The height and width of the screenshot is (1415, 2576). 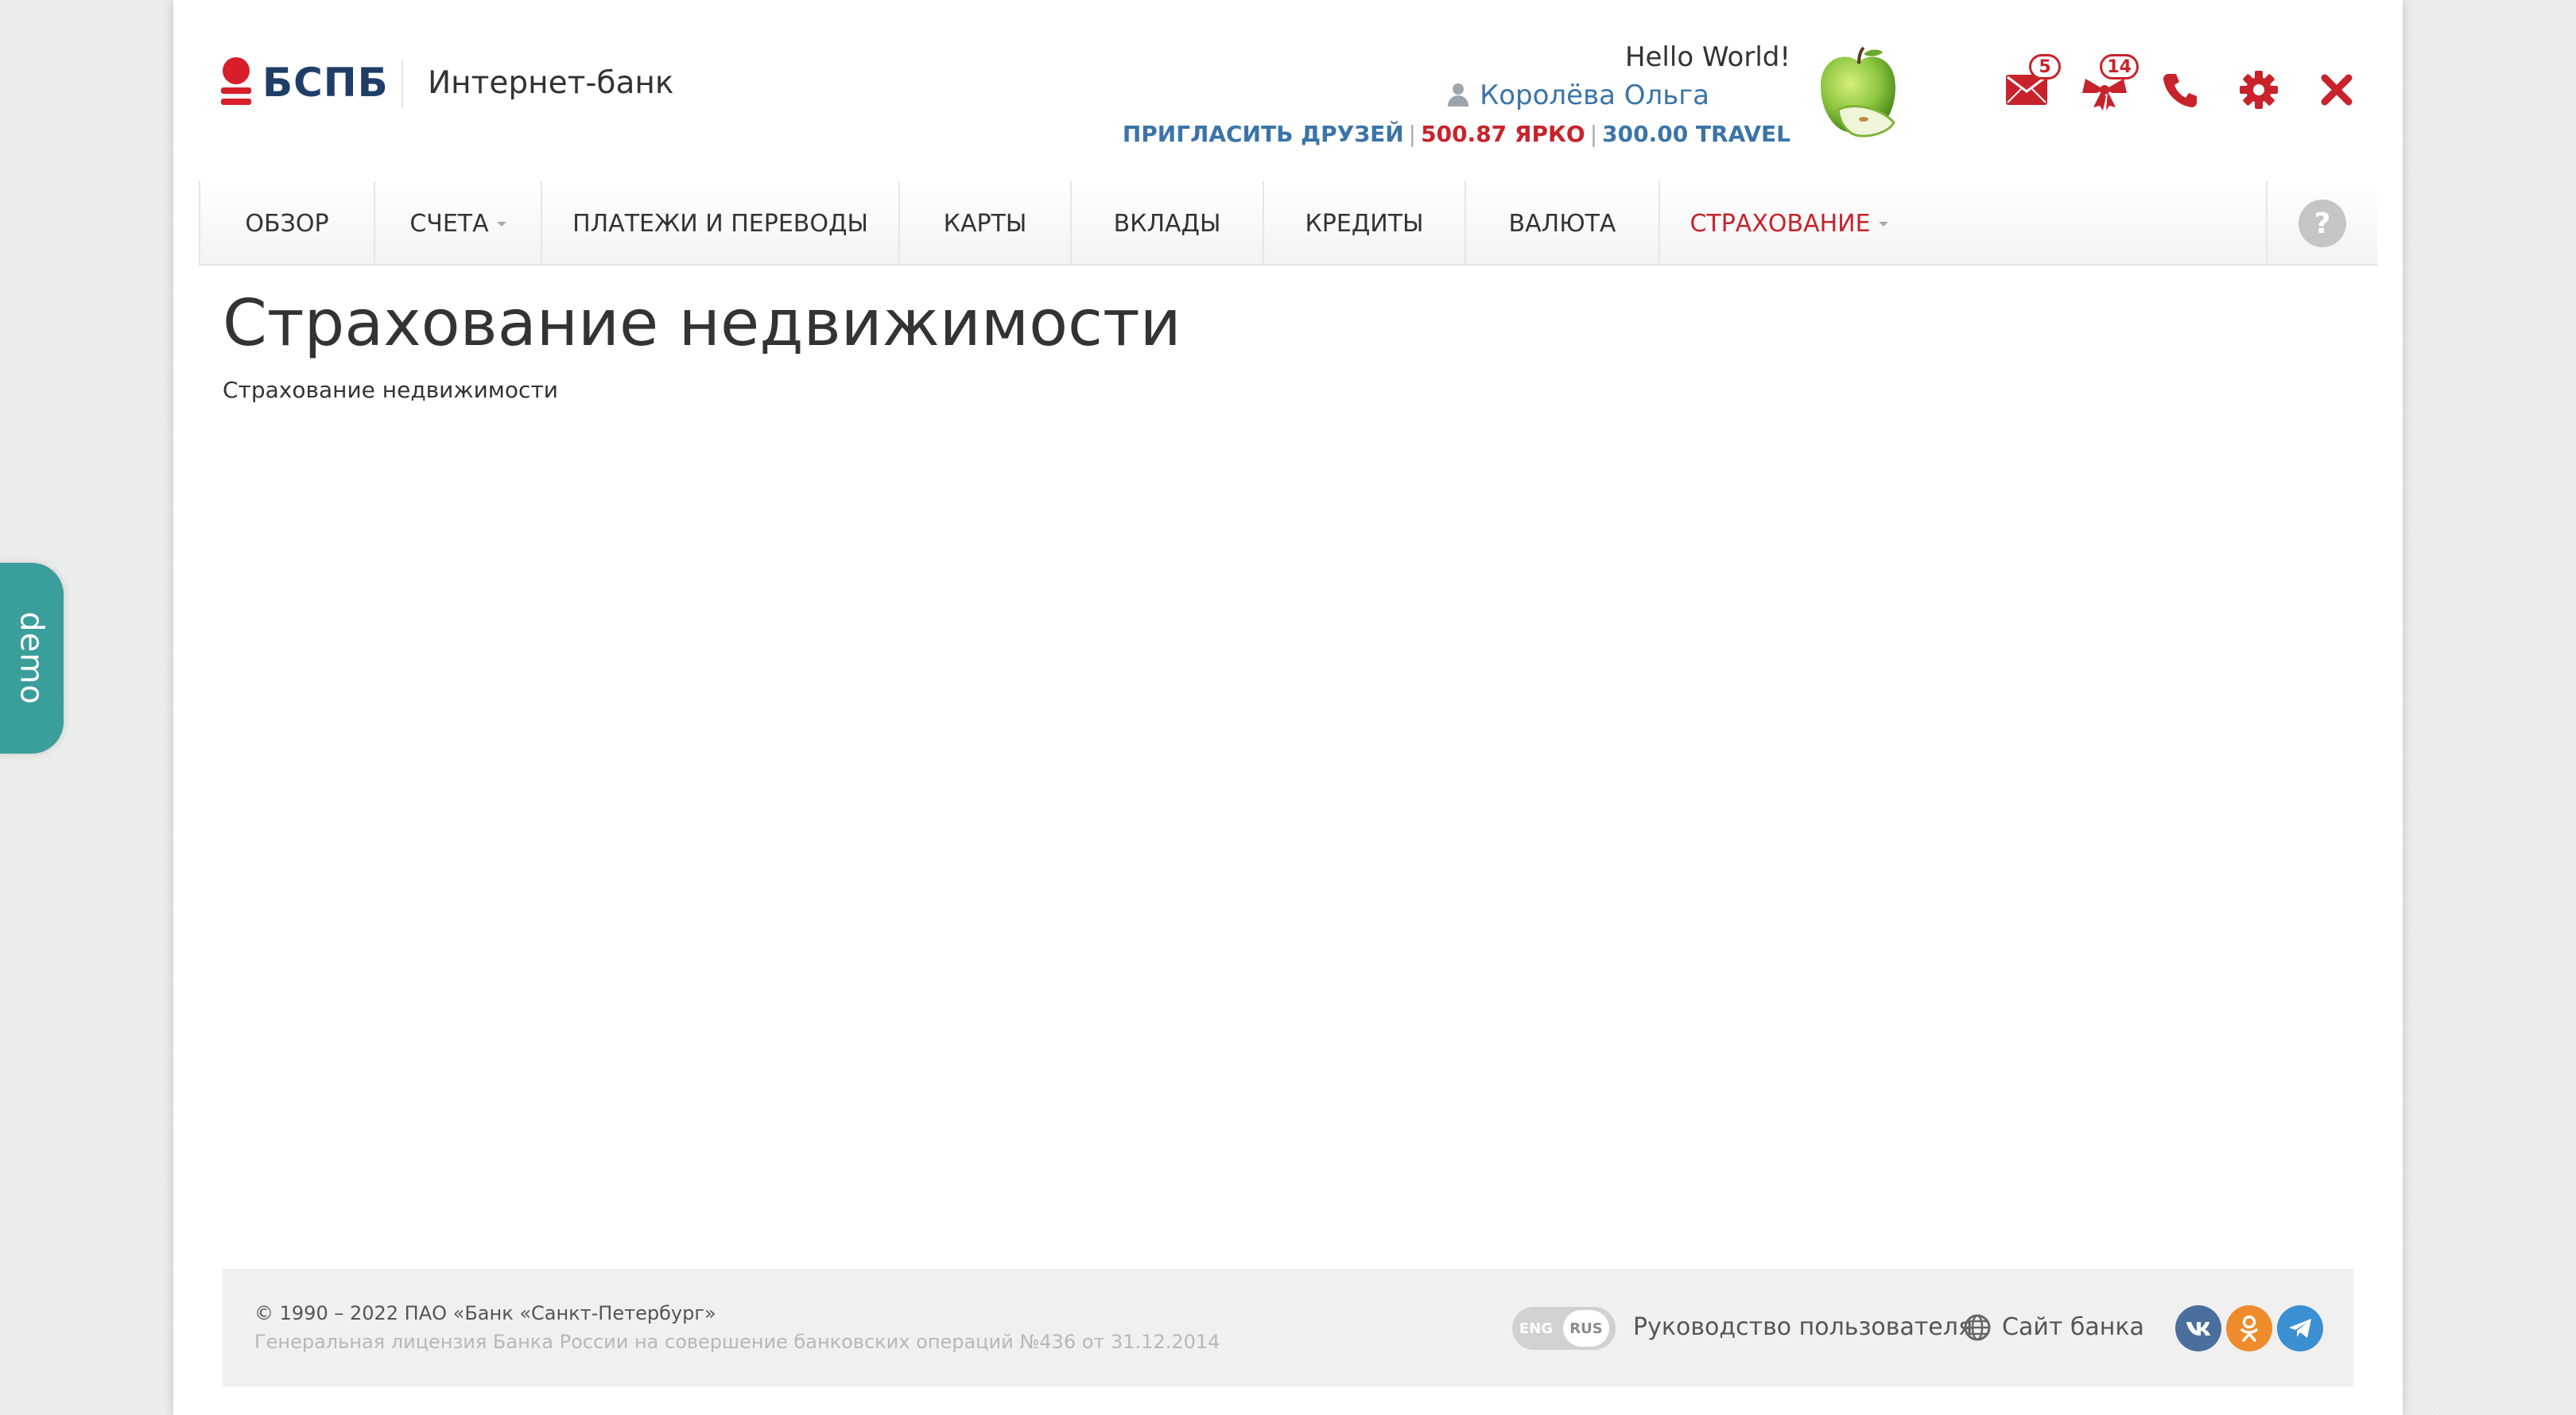 What do you see at coordinates (1562, 223) in the screenshot?
I see `nav-item-currency: ВАЛЮТА` at bounding box center [1562, 223].